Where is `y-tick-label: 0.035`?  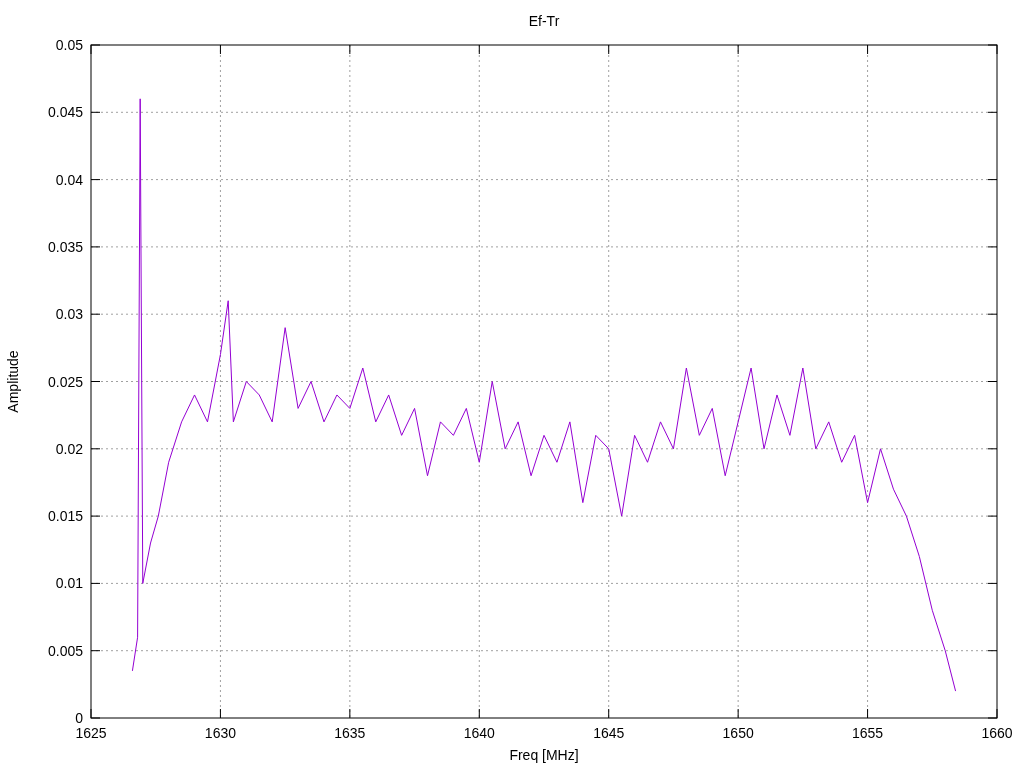
y-tick-label: 0.035 is located at coordinates (65, 246).